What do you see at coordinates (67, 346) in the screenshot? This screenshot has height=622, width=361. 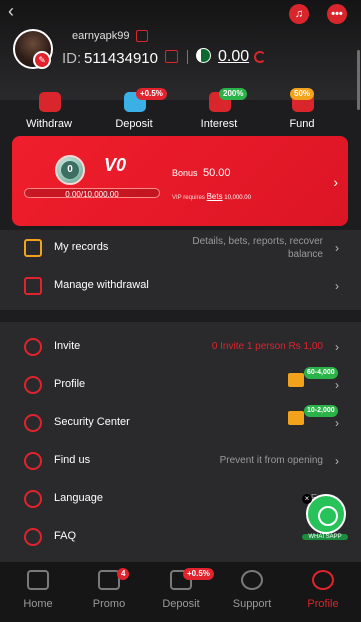 I see `invite-label: Invite` at bounding box center [67, 346].